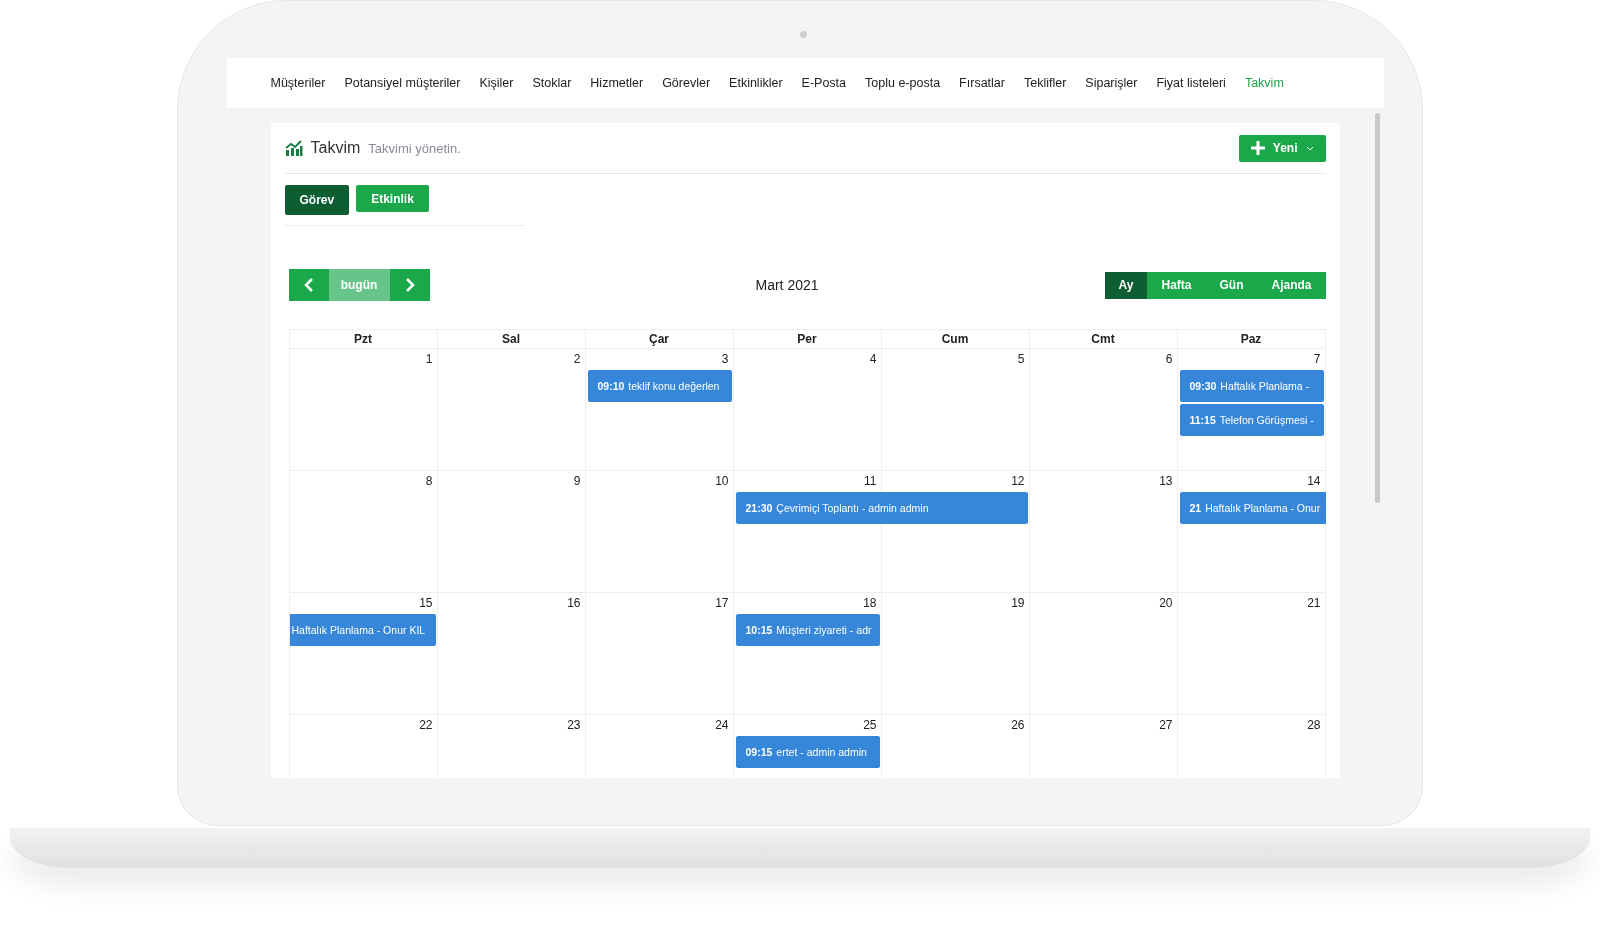 This screenshot has width=1600, height=937. I want to click on calendar-event: 09:15 ertet - admin admin, so click(807, 752).